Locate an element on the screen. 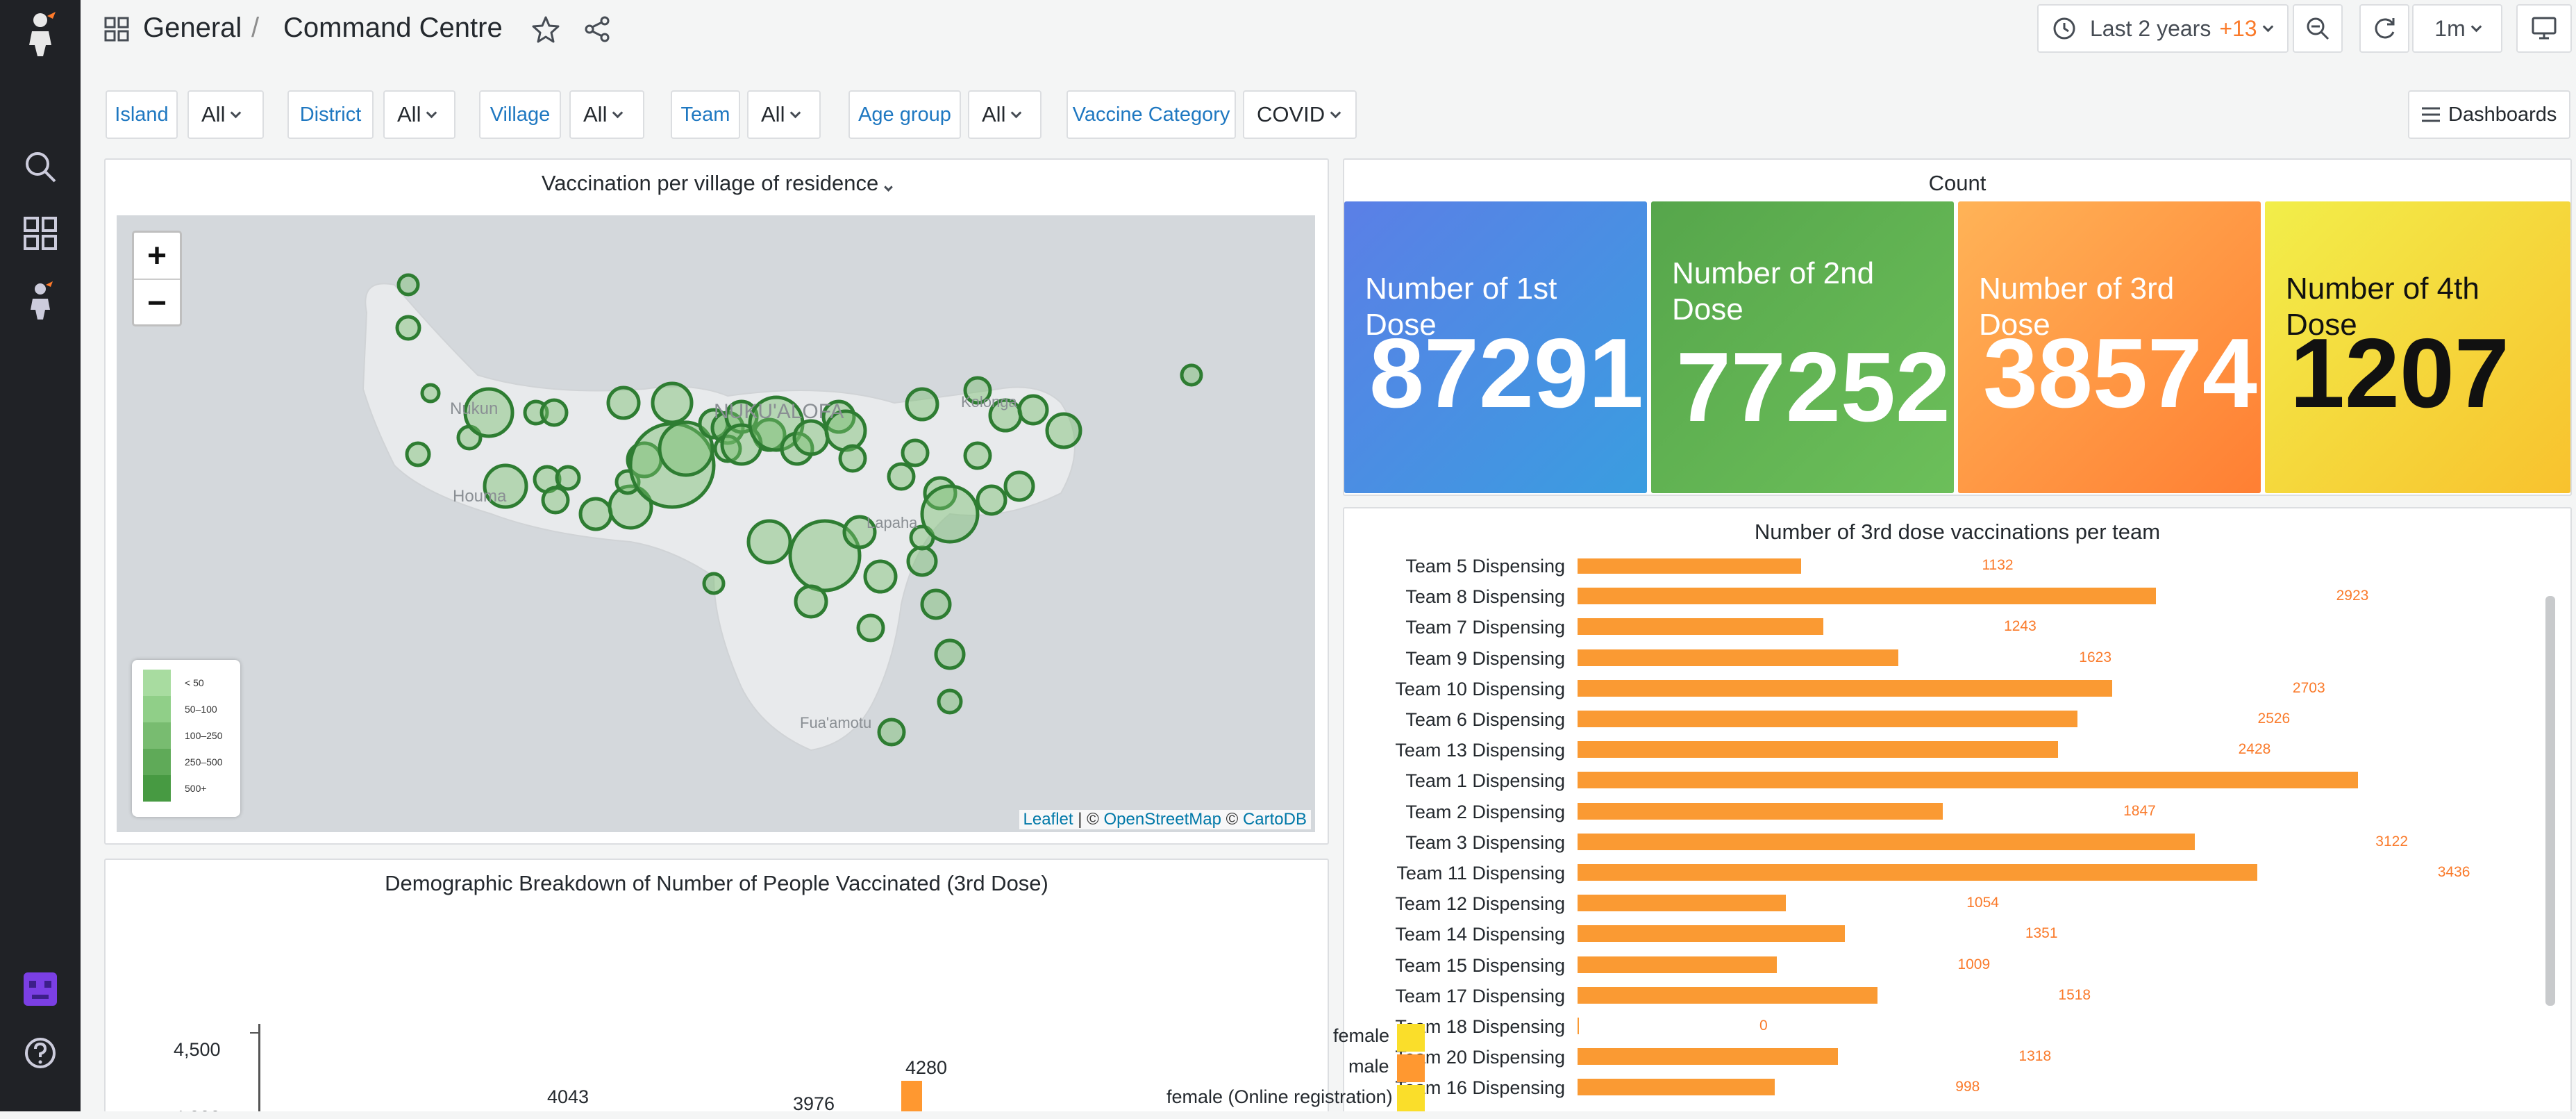  tv-mode-button is located at coordinates (2544, 29).